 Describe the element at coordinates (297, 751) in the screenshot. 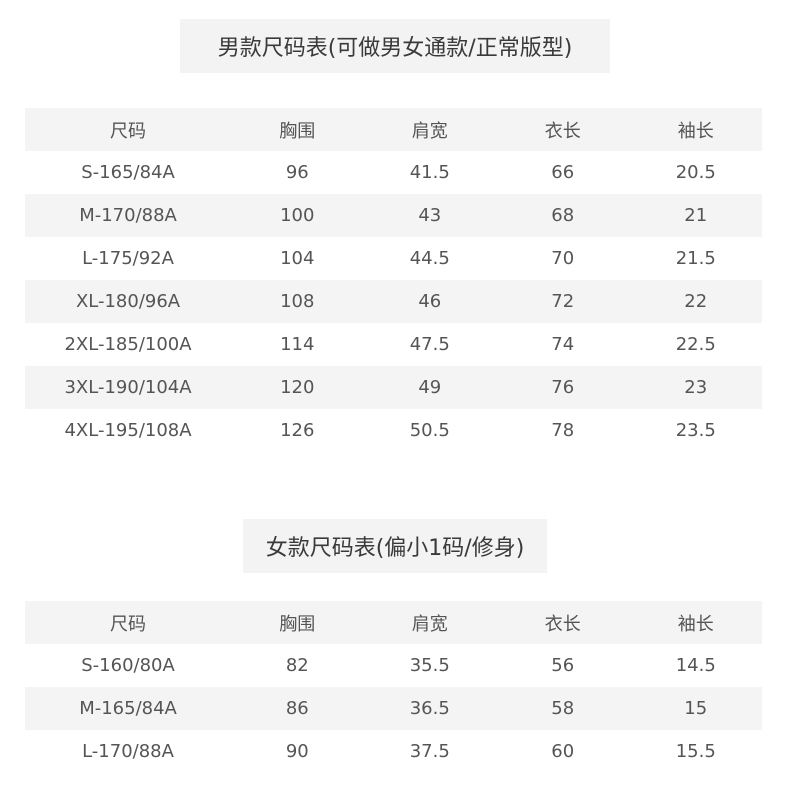

I see `chest-cell: 90` at that location.